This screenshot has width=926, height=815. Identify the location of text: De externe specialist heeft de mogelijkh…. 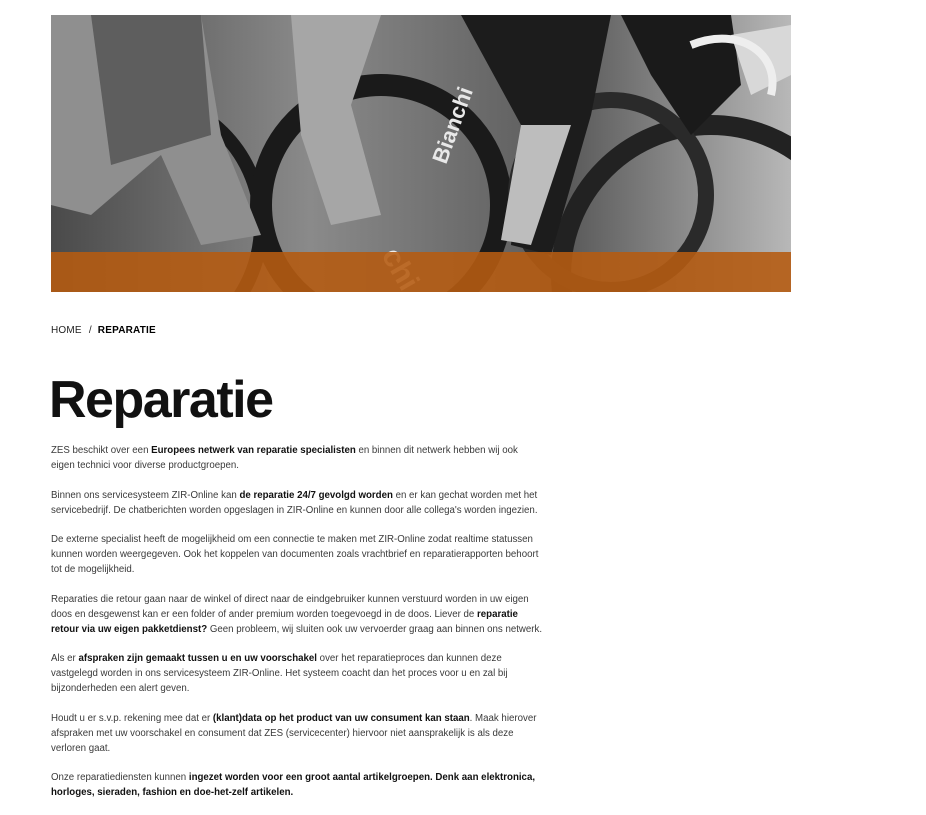
(295, 554).